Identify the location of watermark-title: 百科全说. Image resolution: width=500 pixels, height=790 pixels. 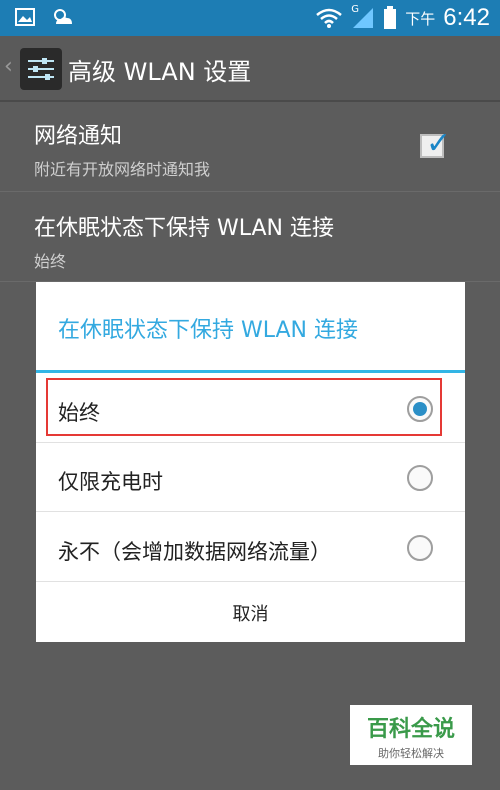
(410, 729).